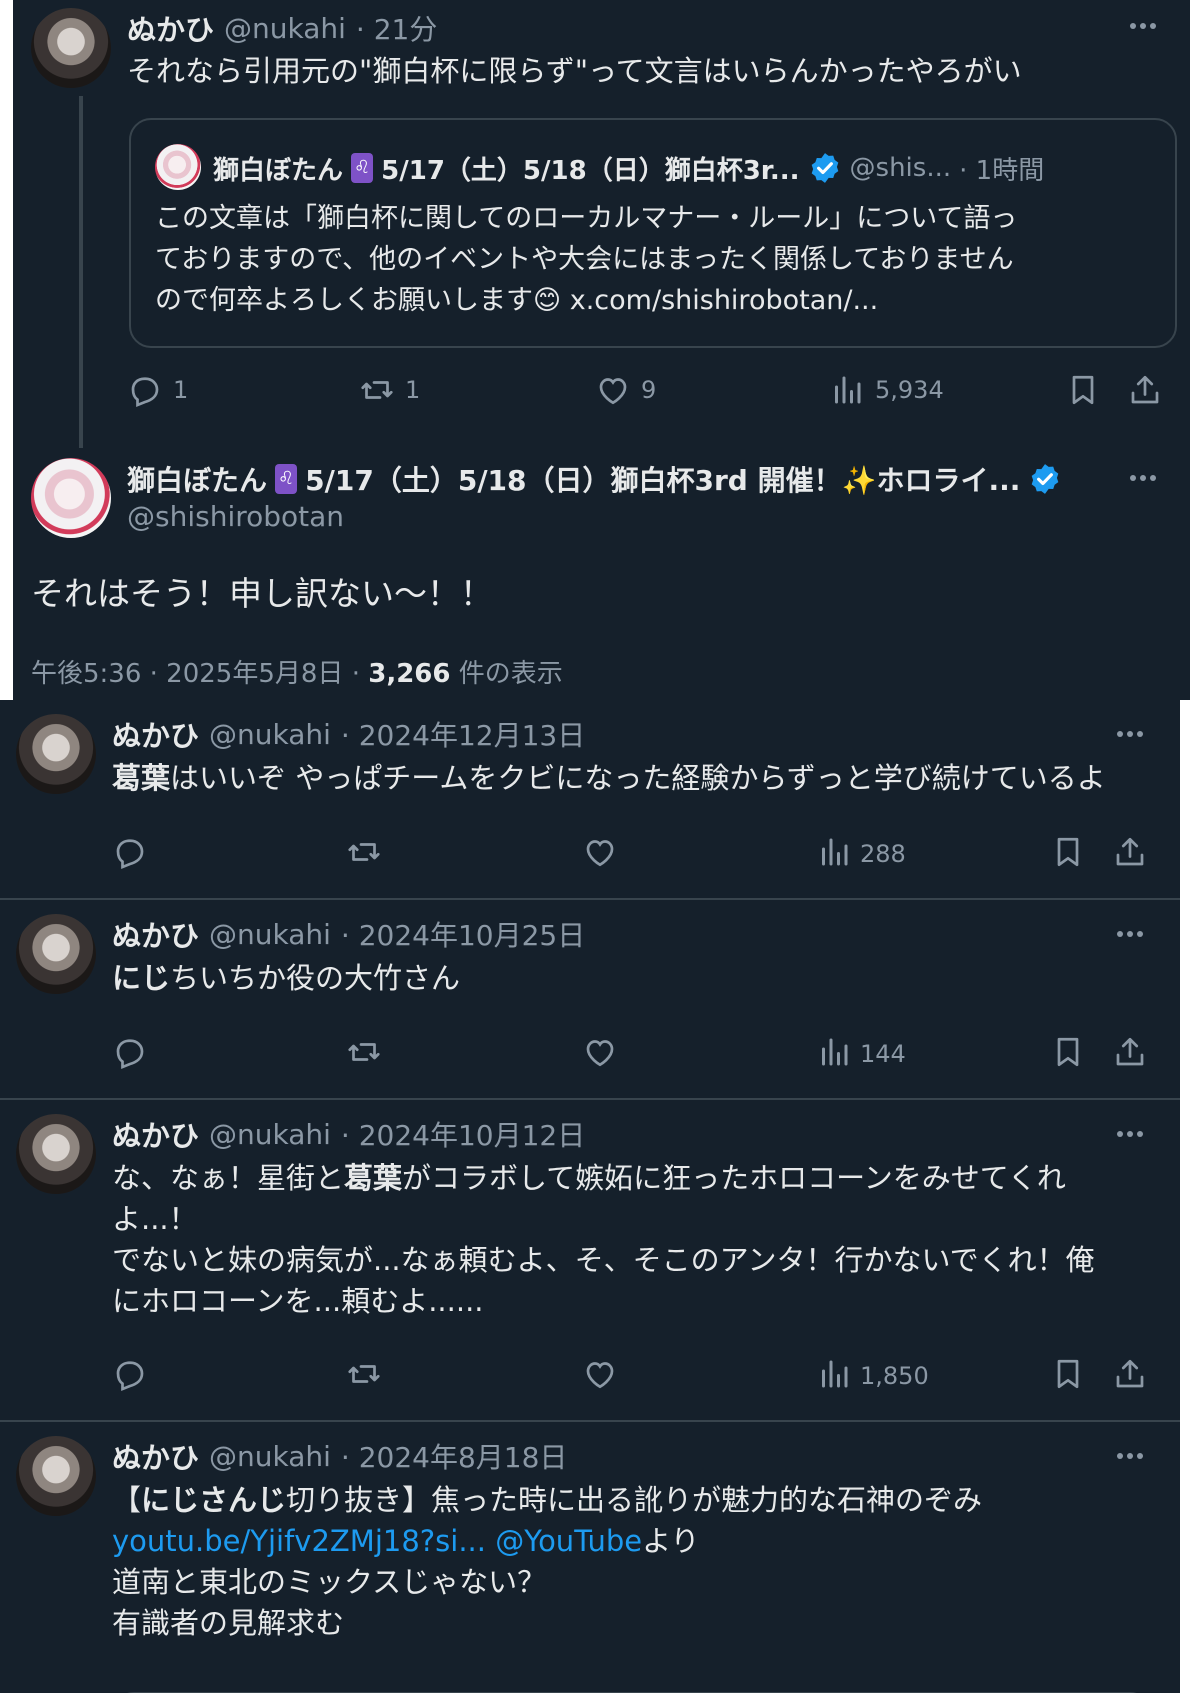 The width and height of the screenshot is (1202, 1693). I want to click on post-text-span: 【, so click(127, 1500).